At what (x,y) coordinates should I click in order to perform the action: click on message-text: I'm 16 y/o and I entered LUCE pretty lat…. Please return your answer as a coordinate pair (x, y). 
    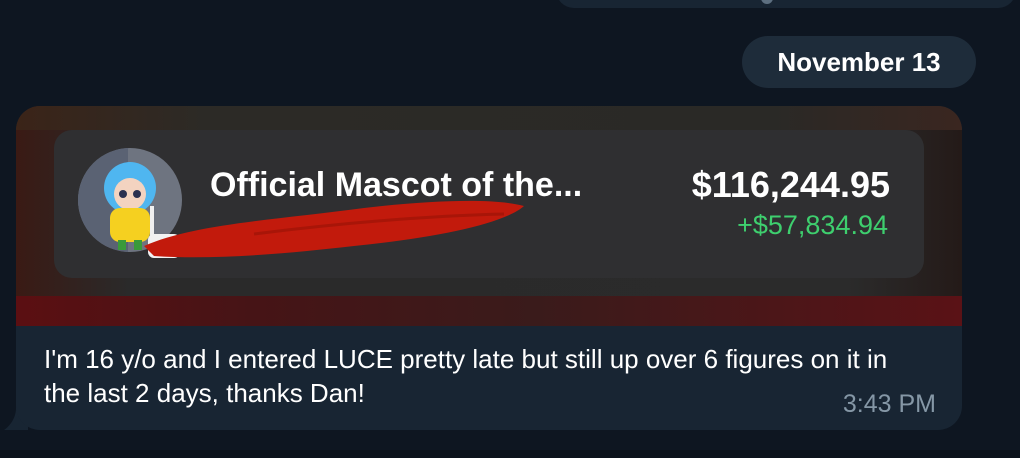
    Looking at the image, I should click on (466, 376).